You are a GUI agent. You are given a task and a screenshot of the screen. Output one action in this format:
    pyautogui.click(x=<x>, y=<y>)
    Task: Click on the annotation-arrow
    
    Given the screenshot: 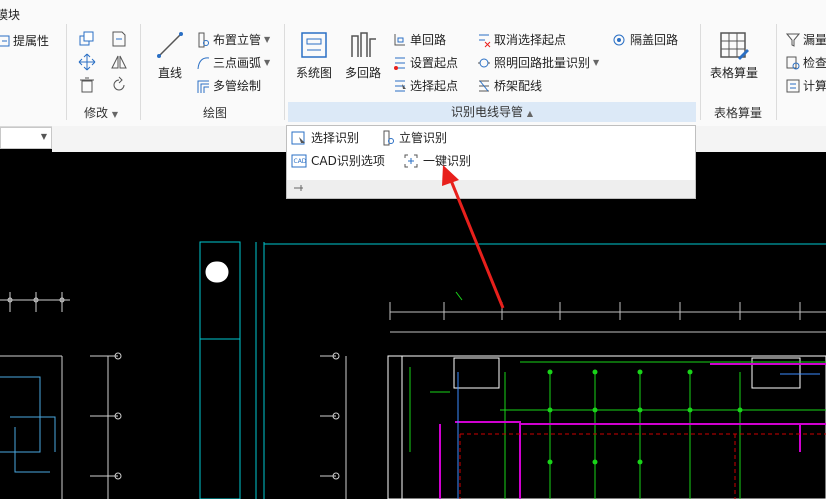 What is the action you would take?
    pyautogui.click(x=473, y=237)
    